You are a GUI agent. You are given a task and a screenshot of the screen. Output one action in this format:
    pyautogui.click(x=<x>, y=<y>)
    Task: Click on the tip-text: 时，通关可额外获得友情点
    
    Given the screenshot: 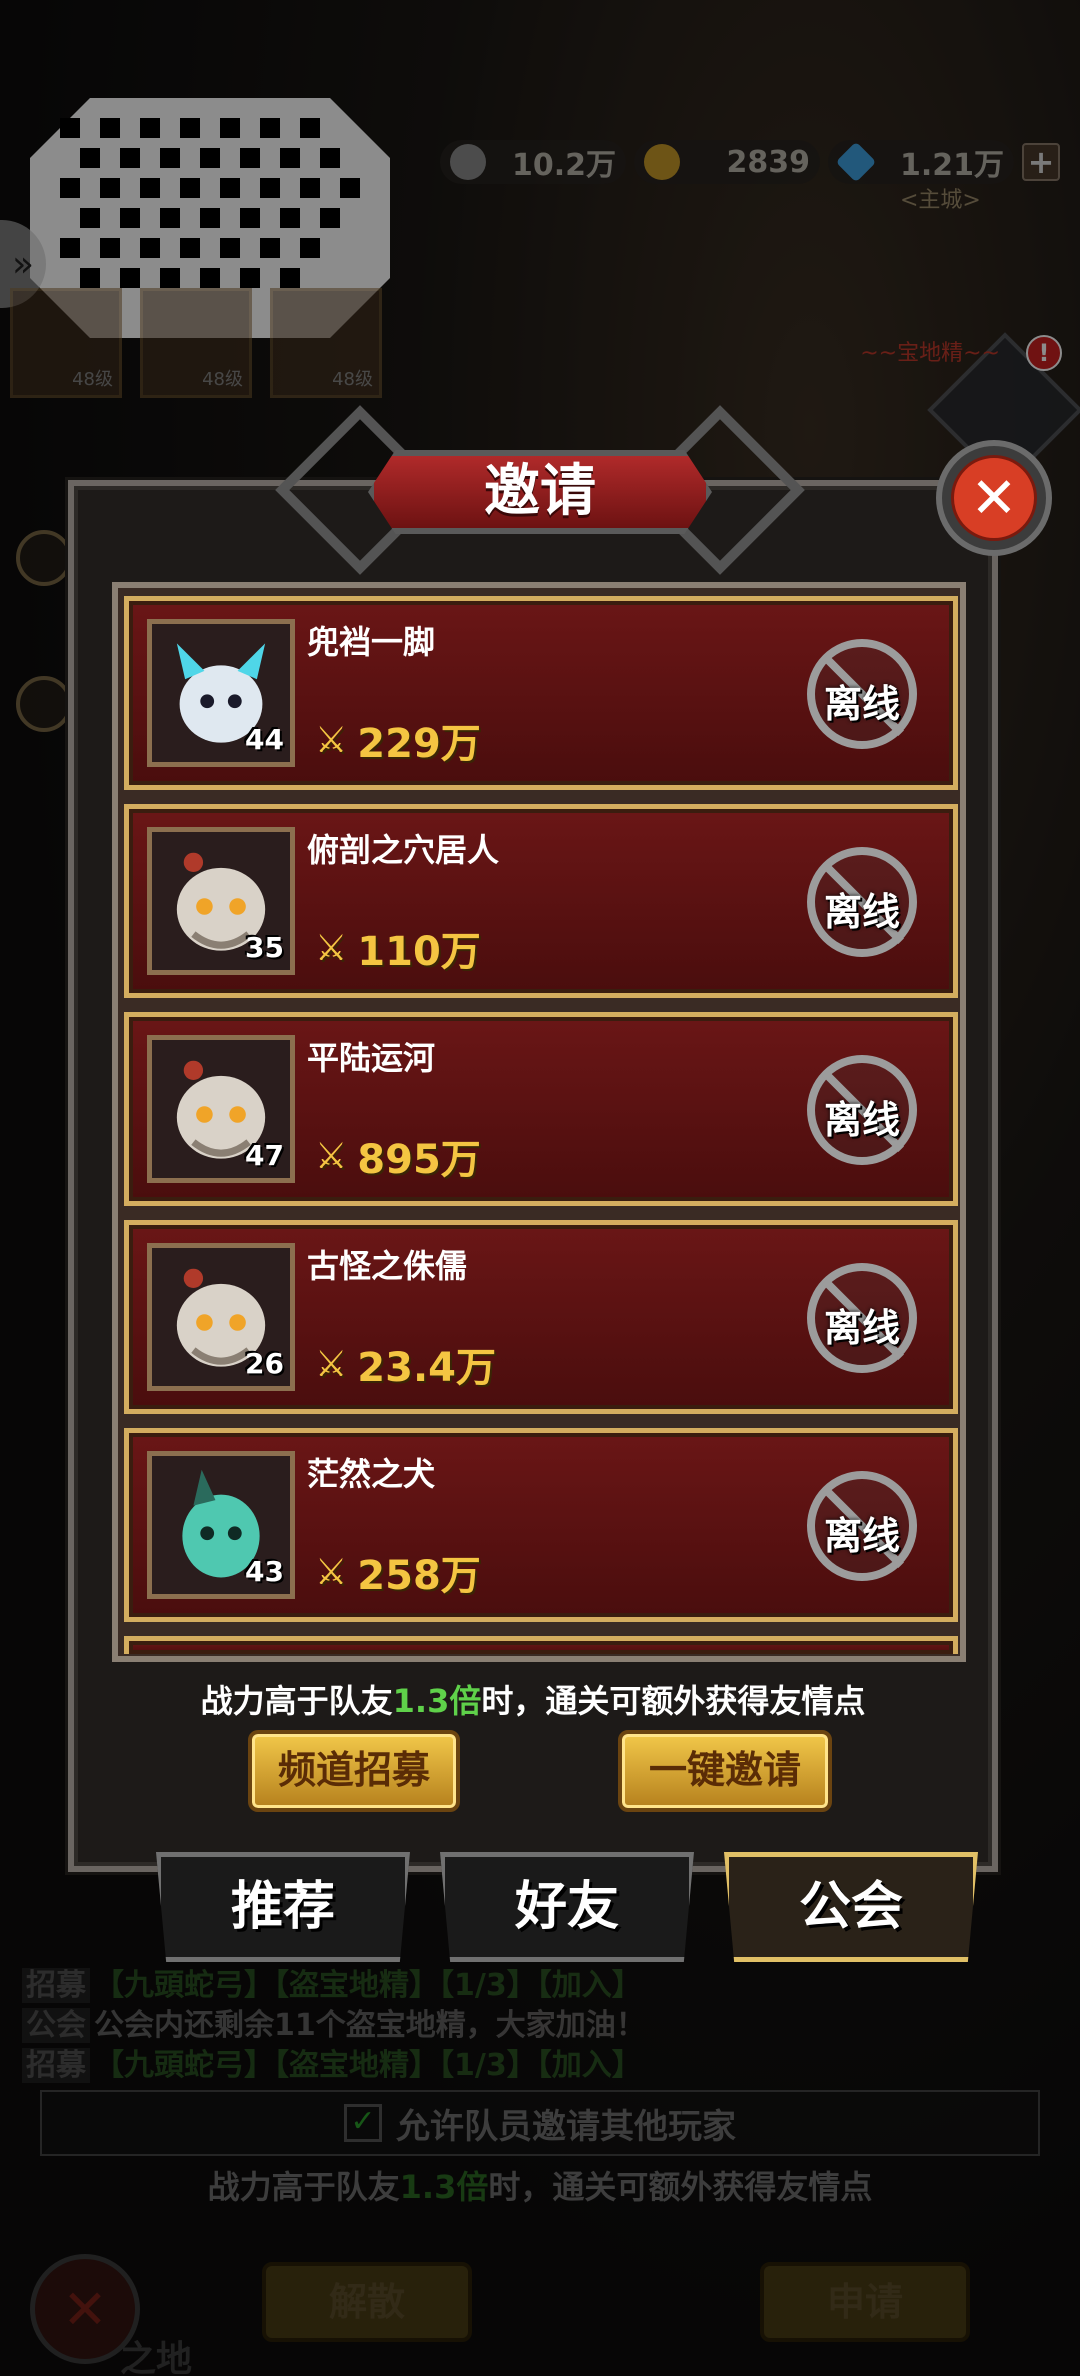 What is the action you would take?
    pyautogui.click(x=673, y=1701)
    